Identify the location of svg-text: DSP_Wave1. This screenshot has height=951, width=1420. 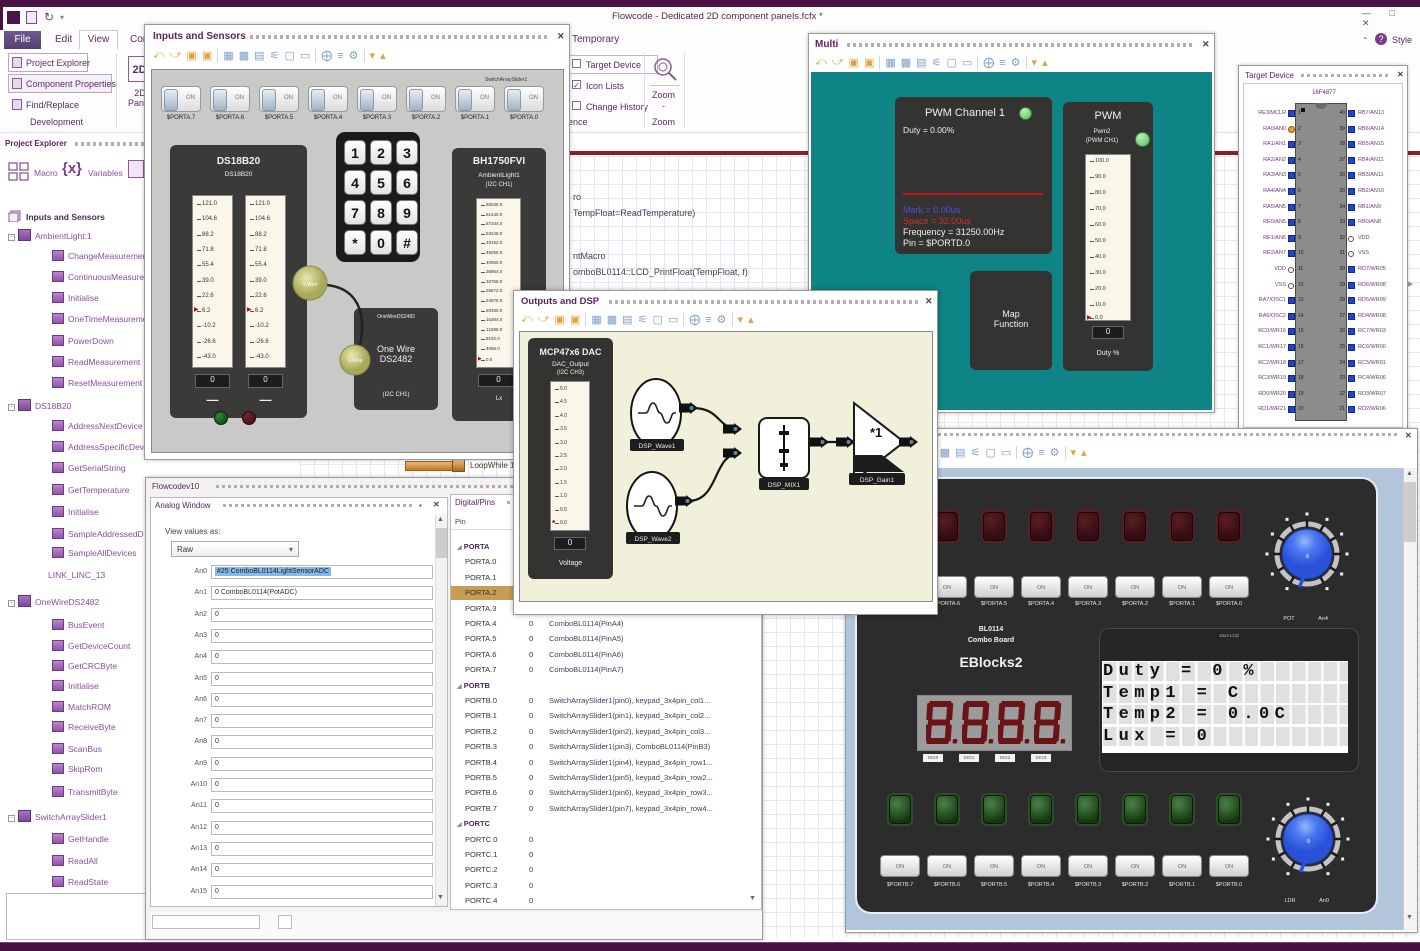
(657, 446).